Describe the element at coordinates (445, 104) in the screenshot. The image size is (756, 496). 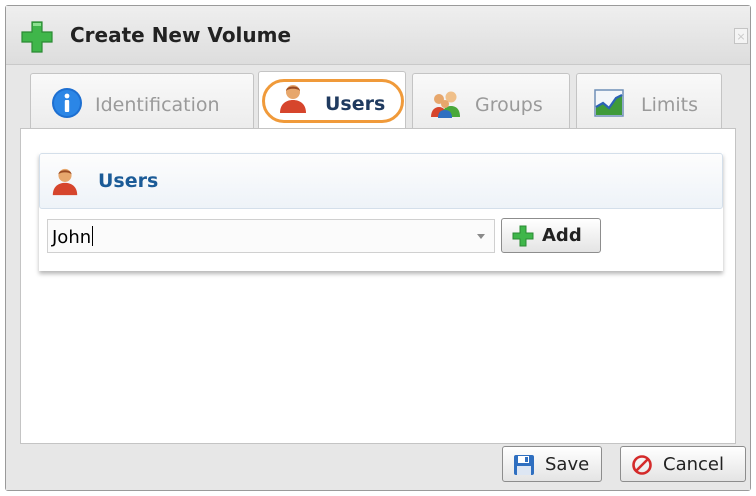
I see `group-icon` at that location.